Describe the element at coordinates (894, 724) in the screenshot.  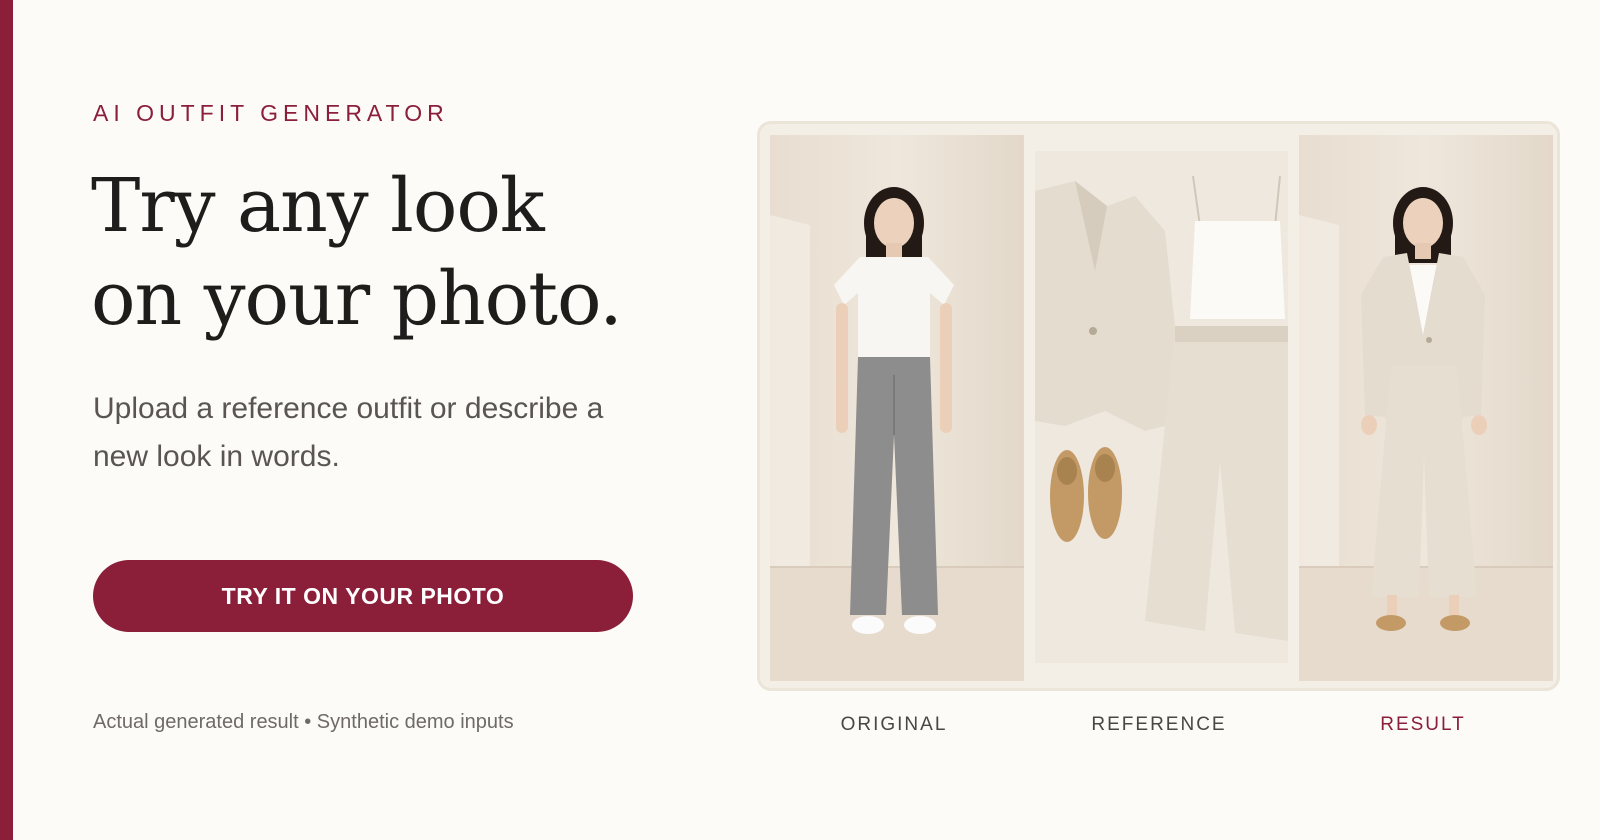
I see `caption-original: ORIGINAL` at that location.